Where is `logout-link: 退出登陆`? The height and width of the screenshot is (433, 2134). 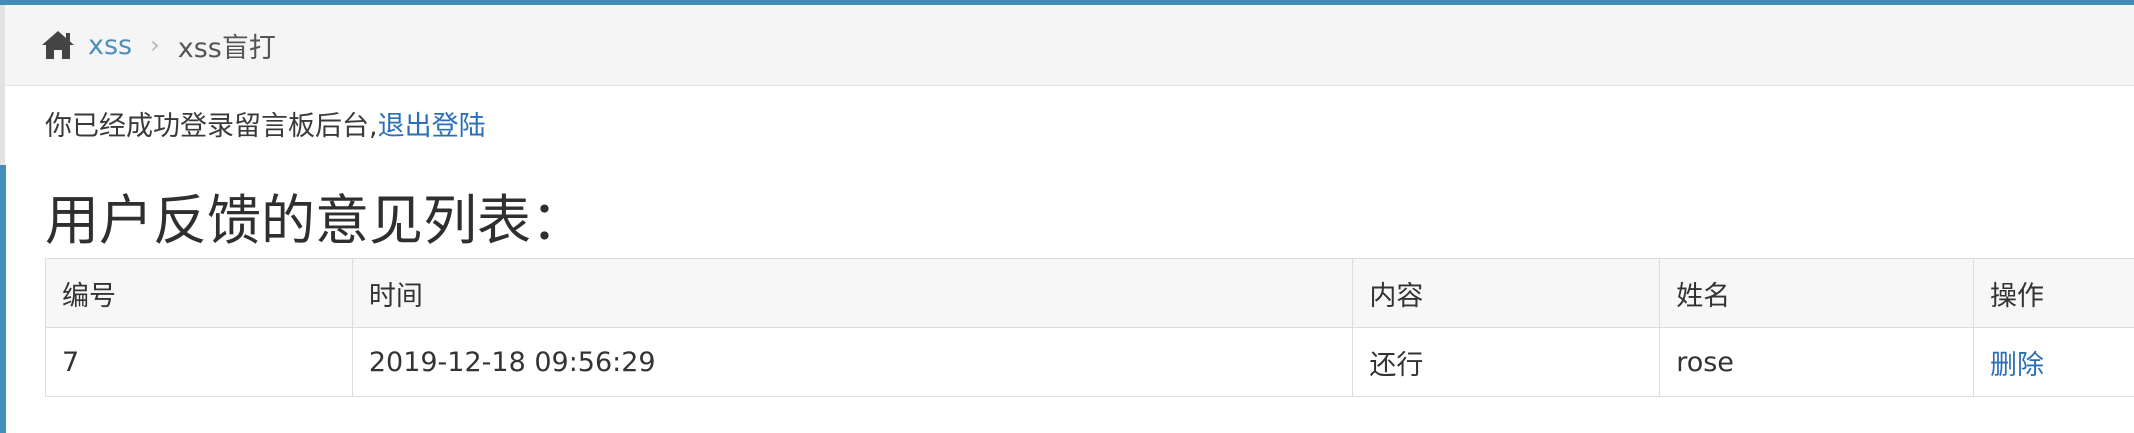
logout-link: 退出登陆 is located at coordinates (432, 126).